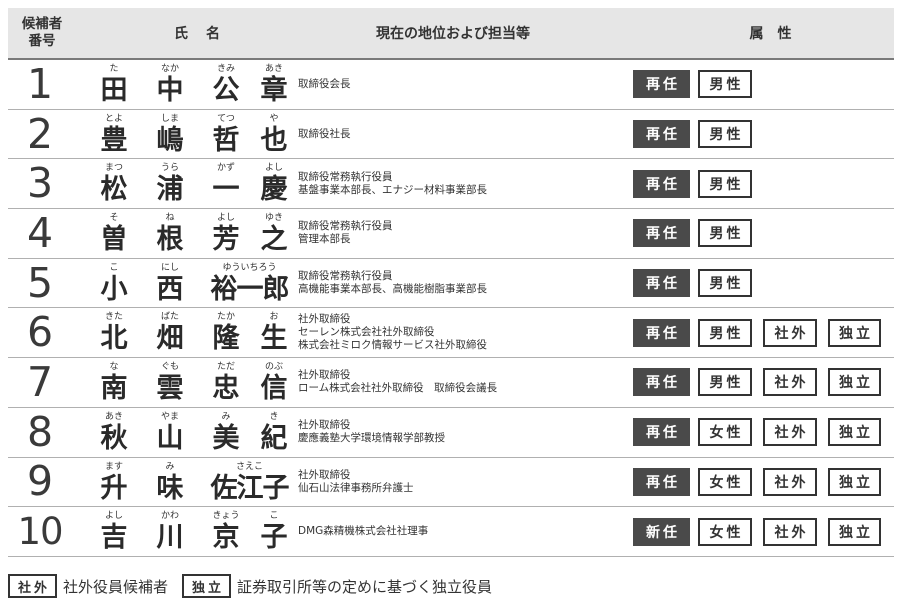 This screenshot has height=604, width=900. What do you see at coordinates (170, 339) in the screenshot?
I see `name-kanji: 畑` at bounding box center [170, 339].